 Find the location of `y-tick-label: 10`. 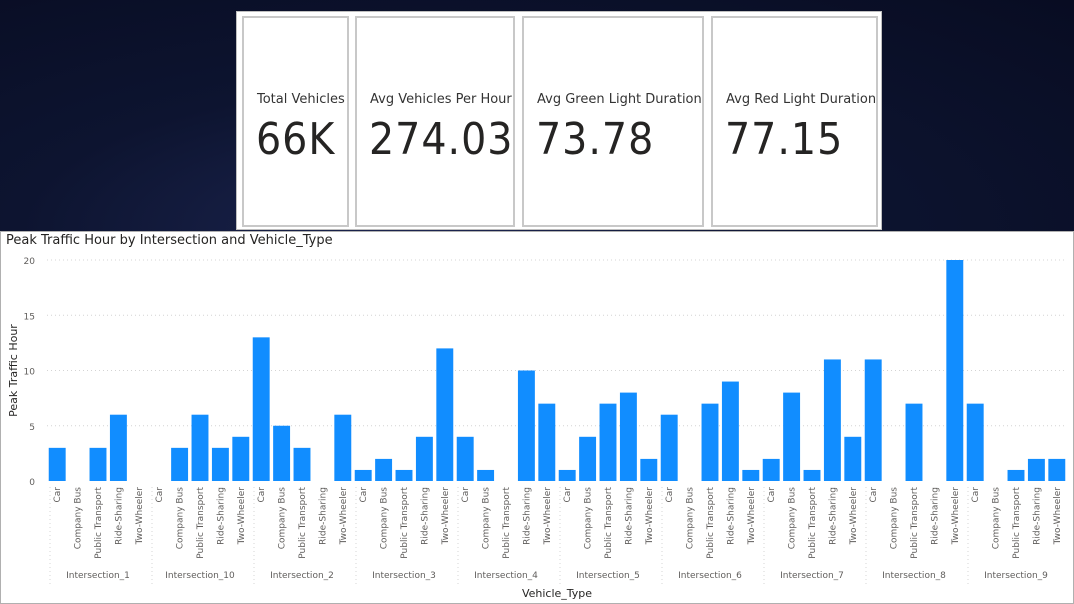

y-tick-label: 10 is located at coordinates (30, 373).